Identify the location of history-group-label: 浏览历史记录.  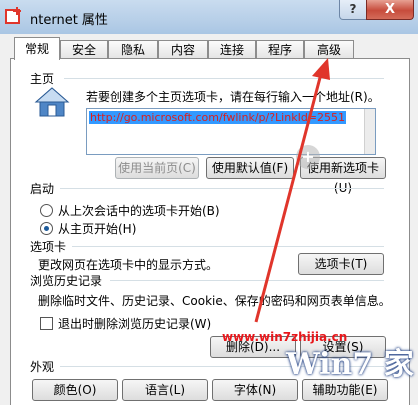
(66, 281).